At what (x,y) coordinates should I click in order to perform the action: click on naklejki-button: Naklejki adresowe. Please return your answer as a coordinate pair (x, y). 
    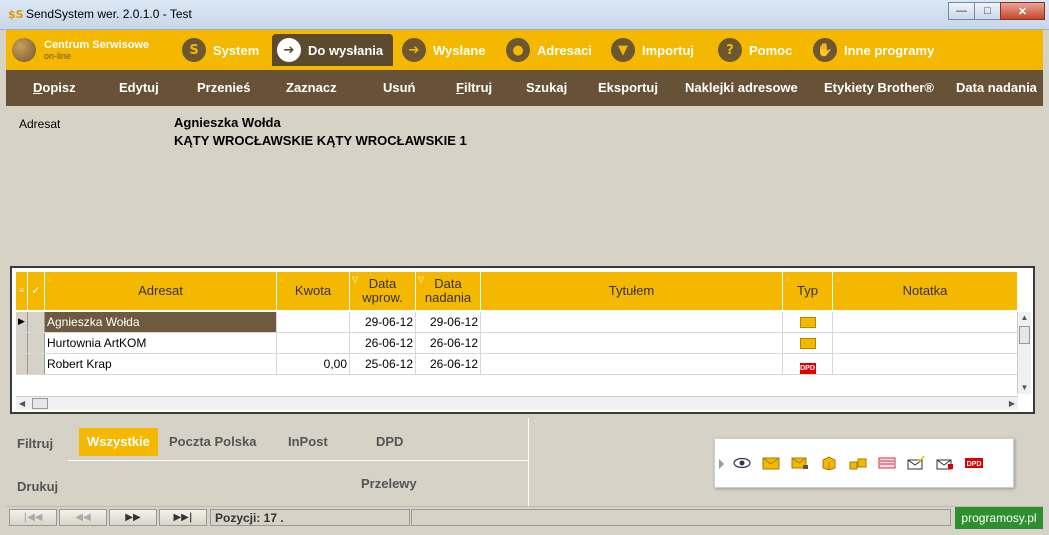
    Looking at the image, I should click on (741, 87).